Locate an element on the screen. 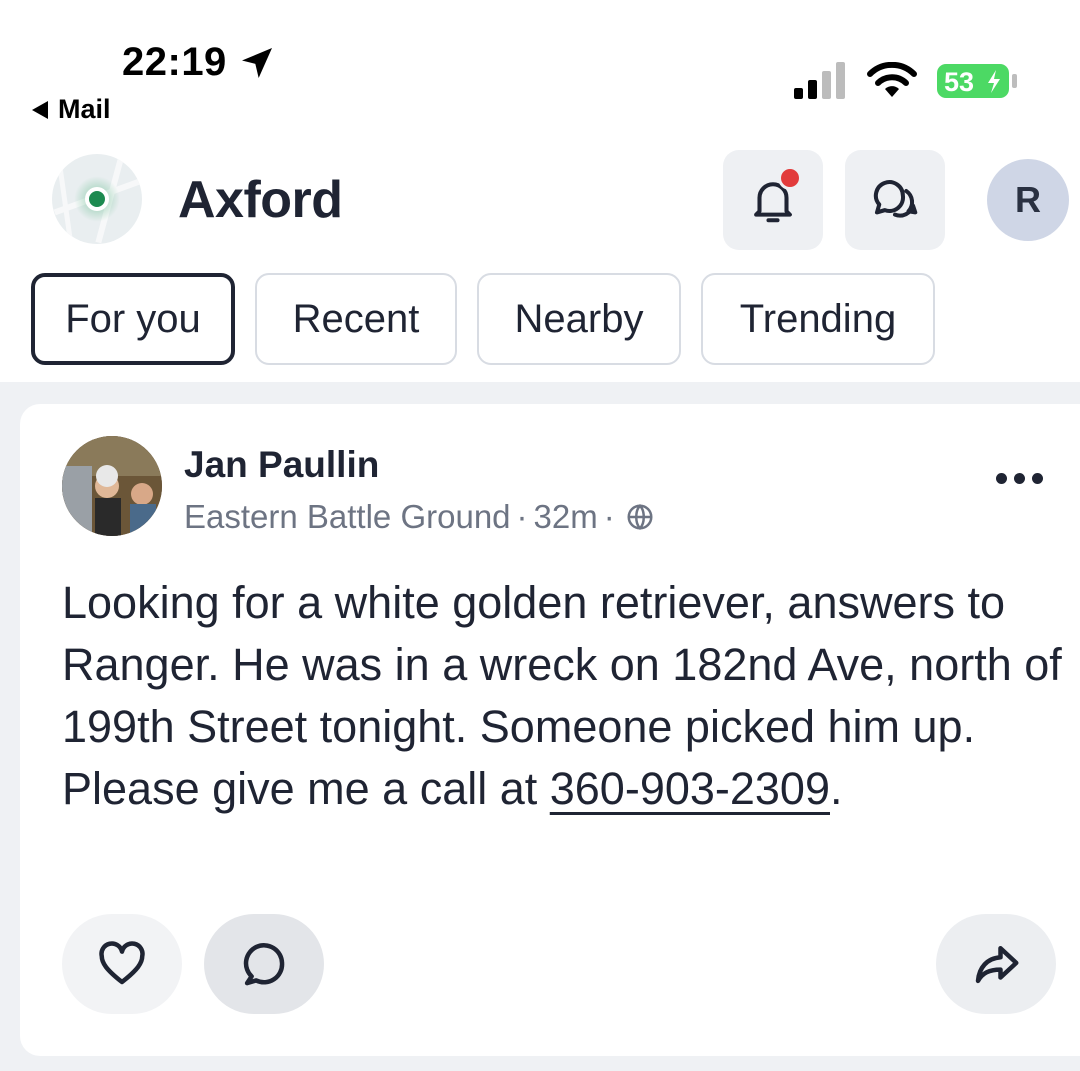 This screenshot has width=1080, height=1071. profile-avatar-button: R is located at coordinates (1028, 200).